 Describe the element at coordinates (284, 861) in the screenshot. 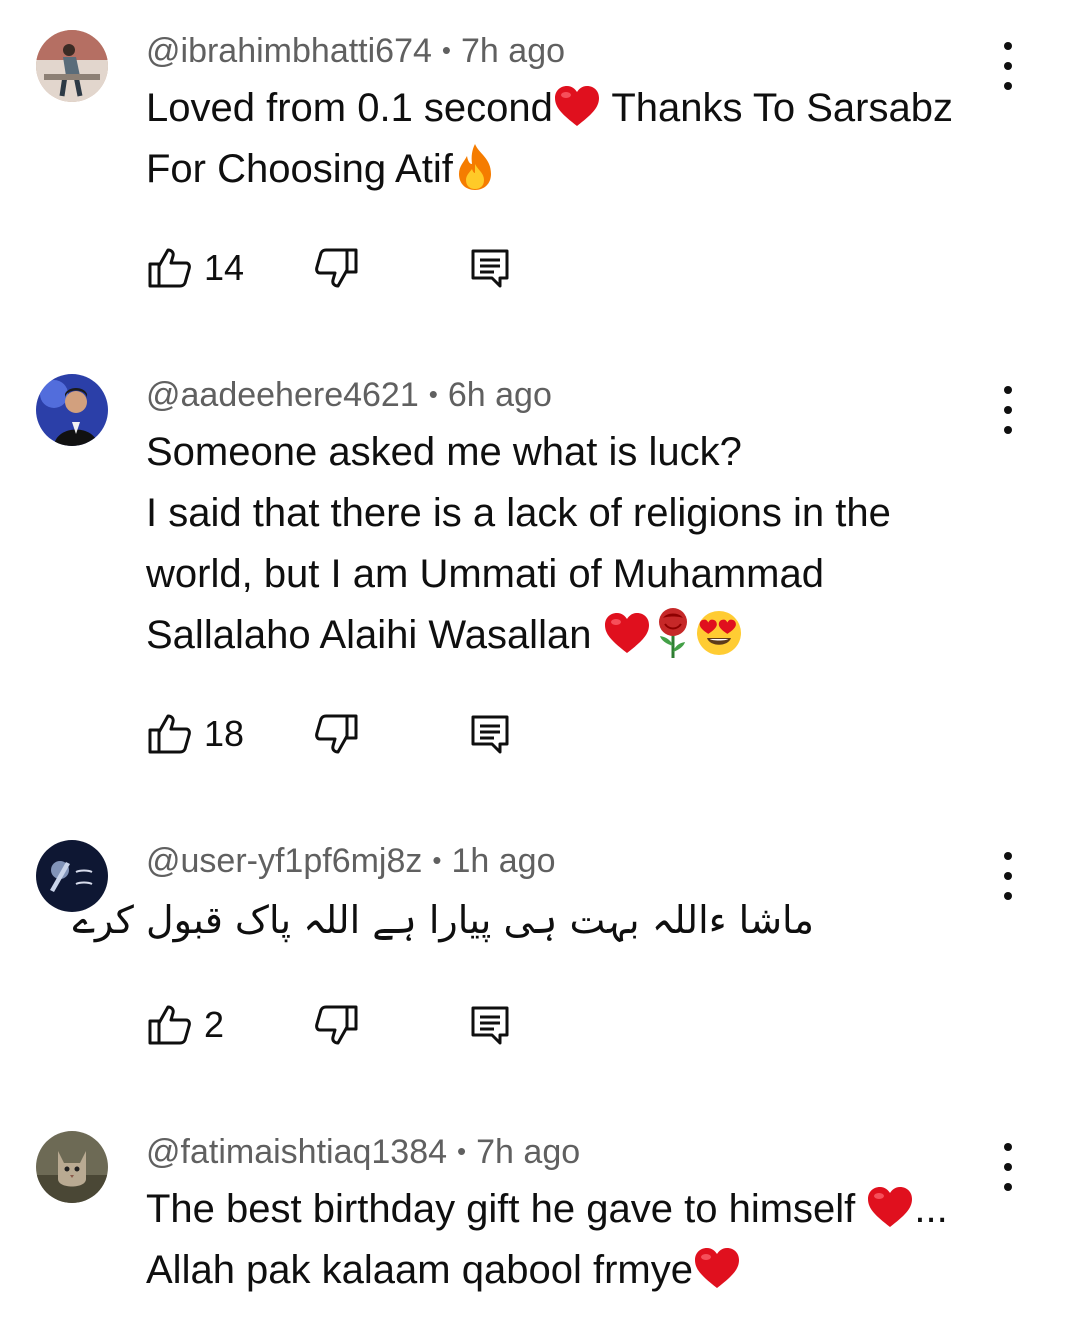

I see `comment-author: @user-yf1pf6mj8z` at that location.